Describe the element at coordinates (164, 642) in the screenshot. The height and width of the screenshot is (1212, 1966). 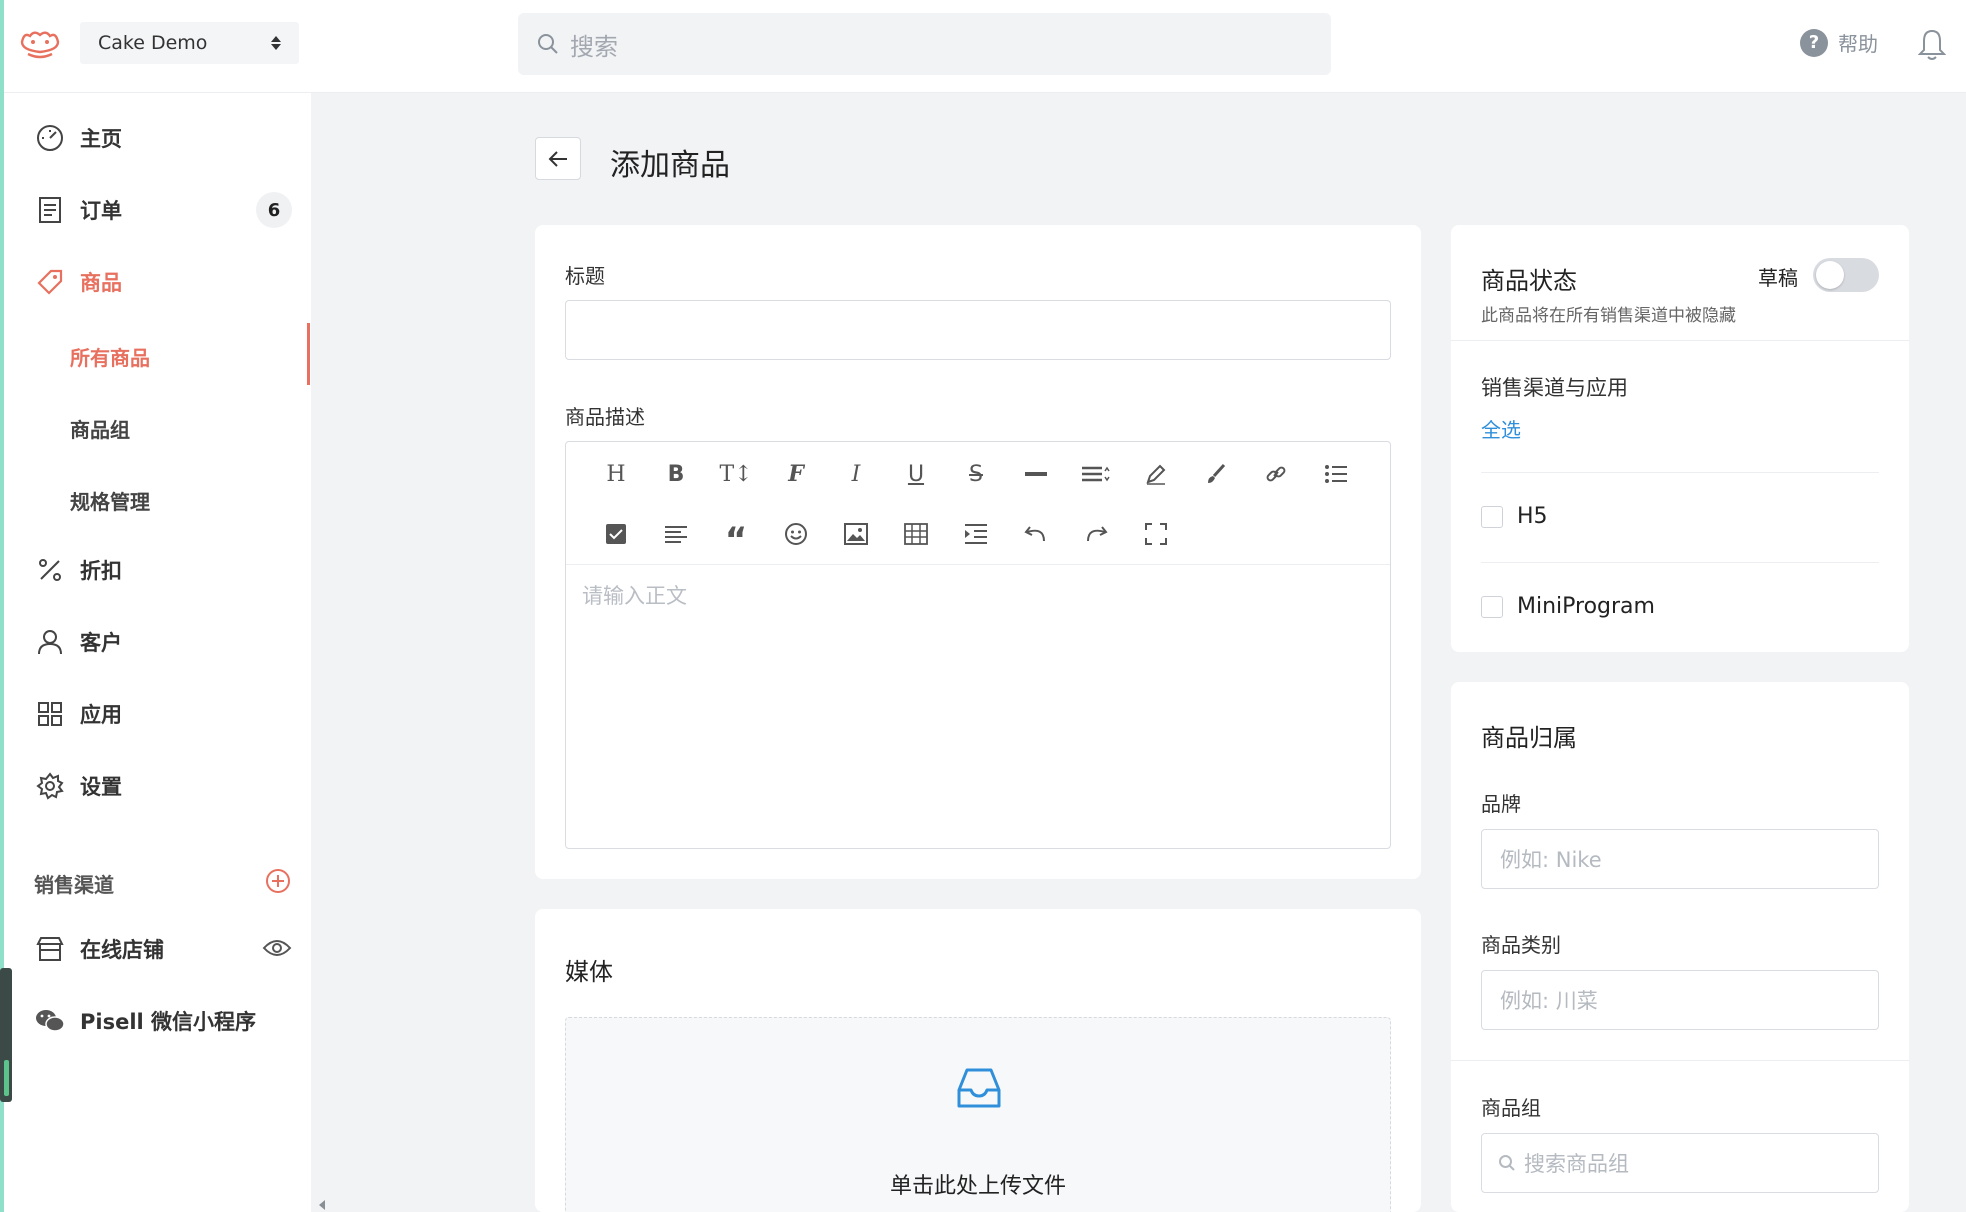
I see `sidebar-item-customers: 客户` at that location.